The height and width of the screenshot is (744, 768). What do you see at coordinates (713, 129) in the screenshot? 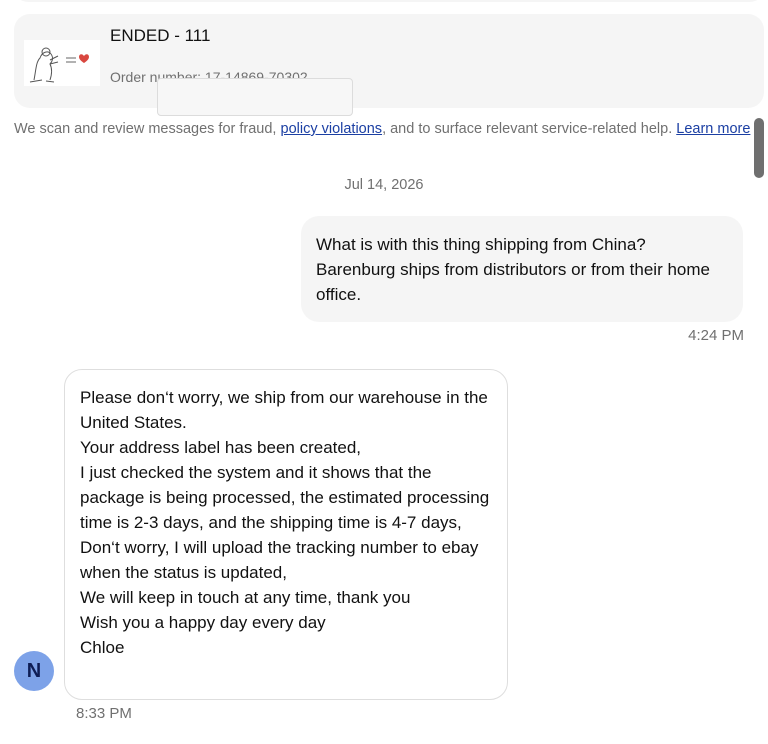
I see `learn-more-link: Learn more` at bounding box center [713, 129].